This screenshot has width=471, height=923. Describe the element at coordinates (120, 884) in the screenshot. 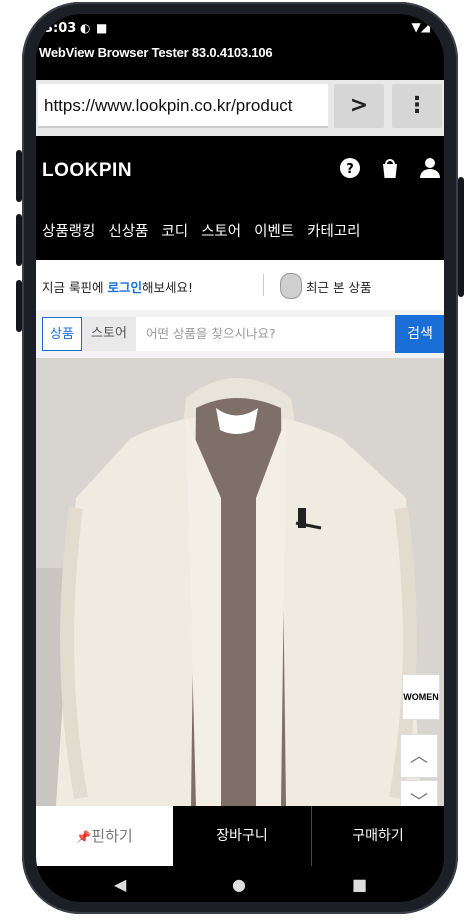

I see `back-icon: ◀` at that location.